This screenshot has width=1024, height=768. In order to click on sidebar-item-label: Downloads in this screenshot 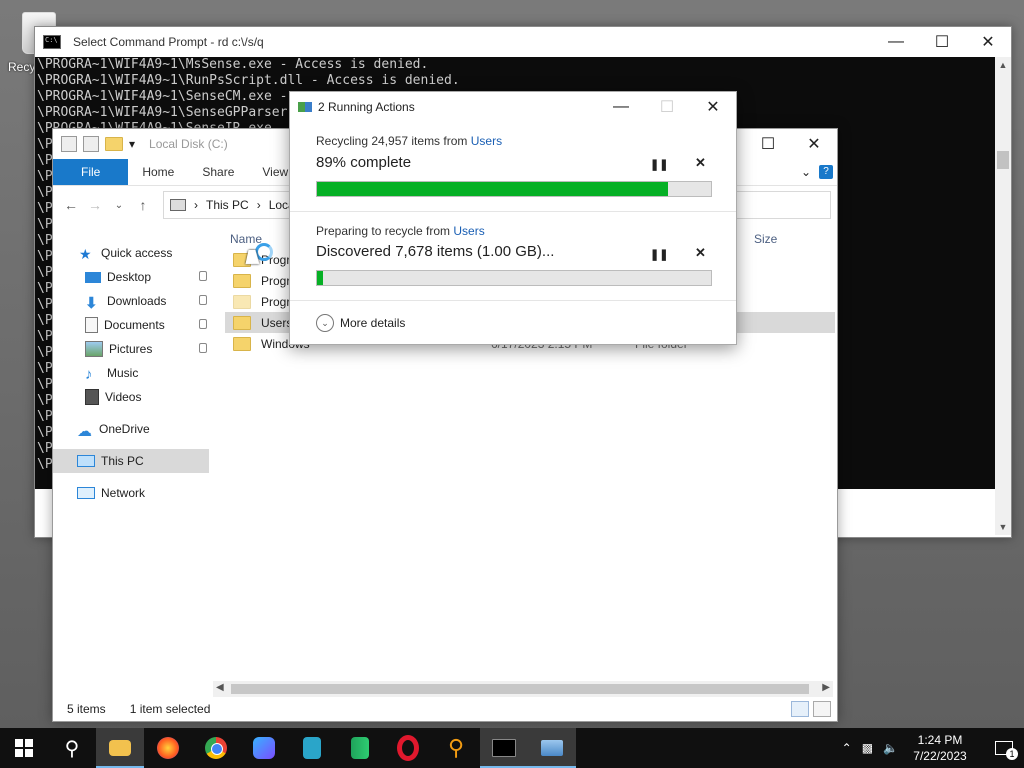, I will do `click(137, 301)`.